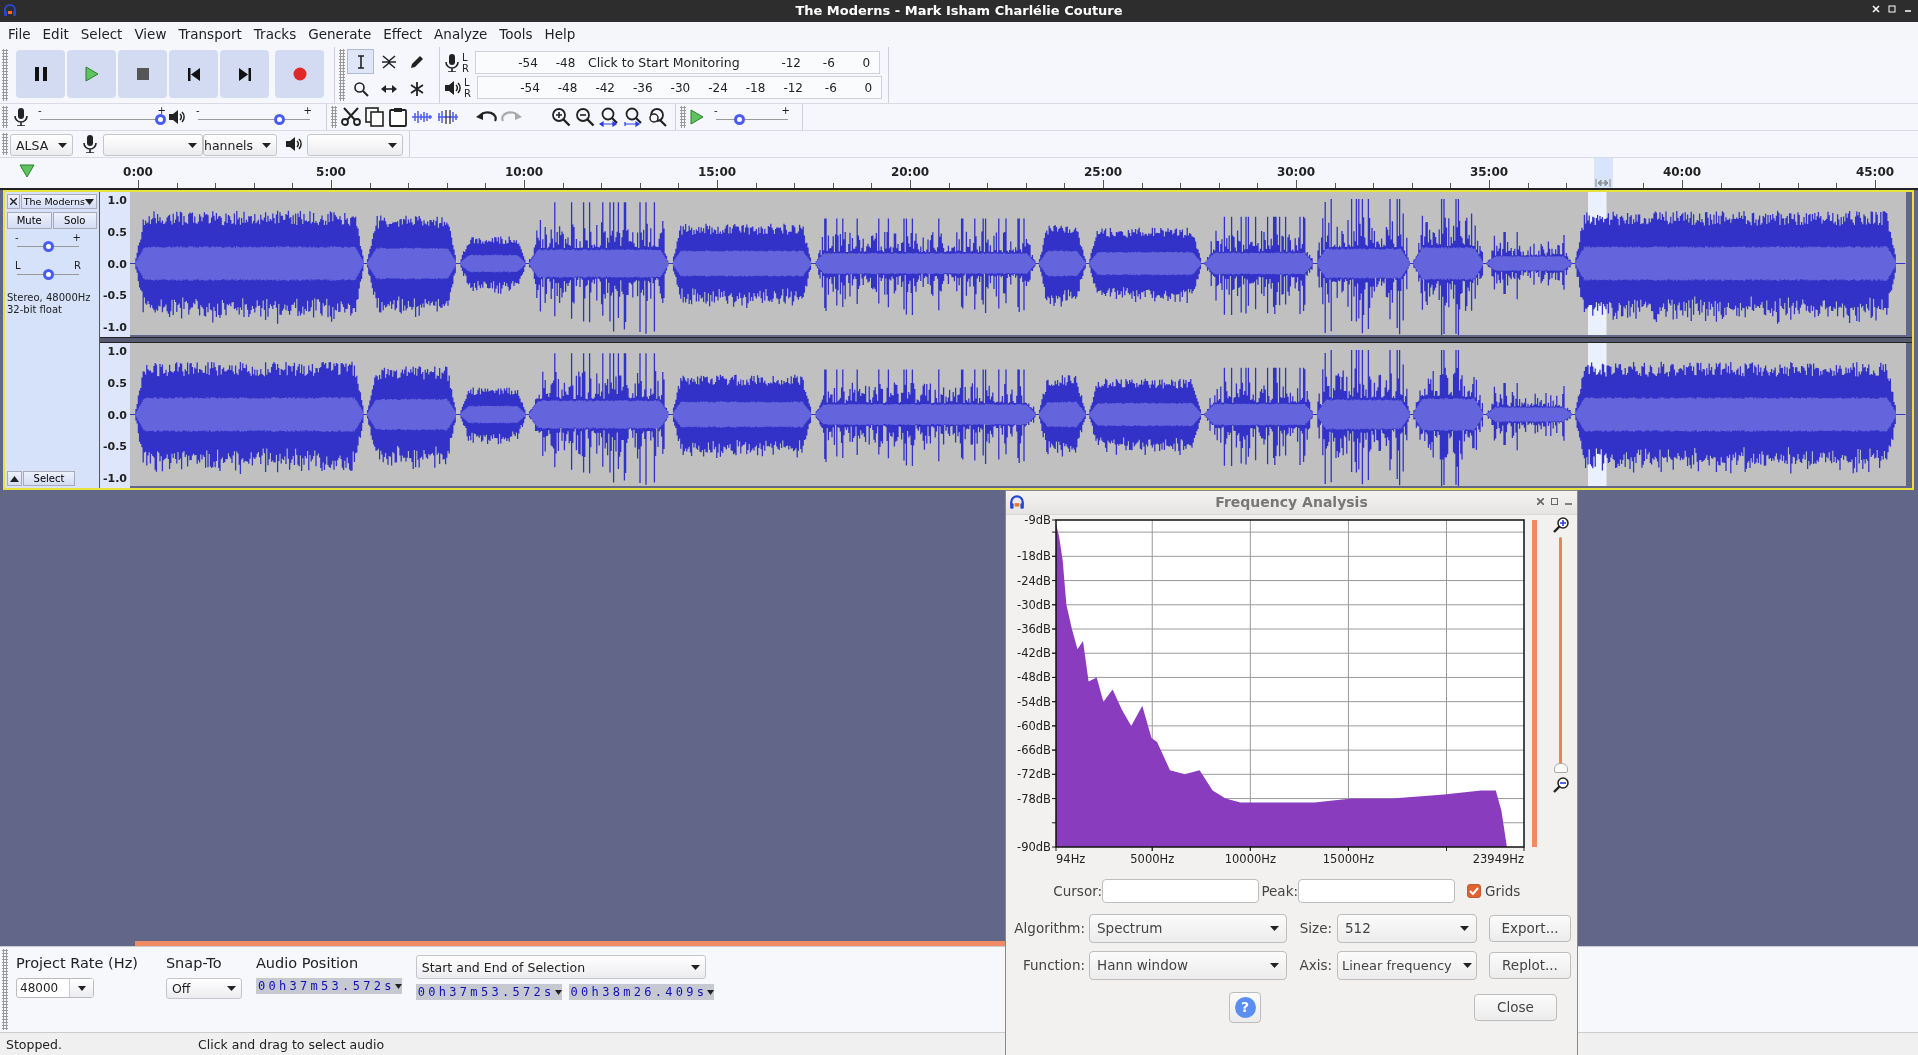  I want to click on gain-slider: - +, so click(48, 244).